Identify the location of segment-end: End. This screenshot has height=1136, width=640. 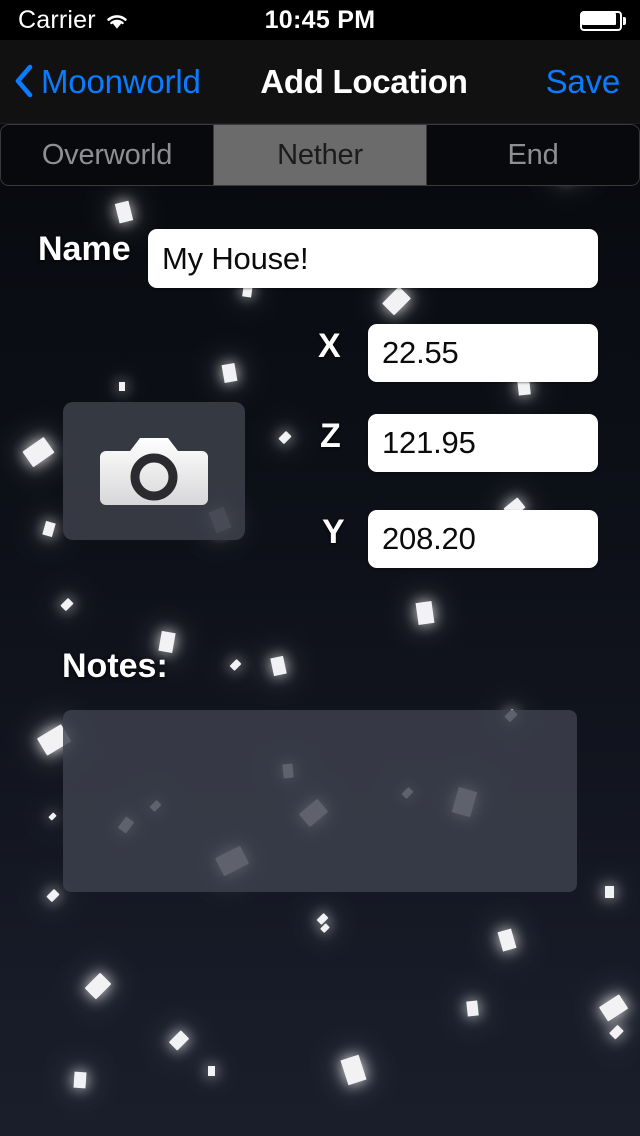
(533, 155).